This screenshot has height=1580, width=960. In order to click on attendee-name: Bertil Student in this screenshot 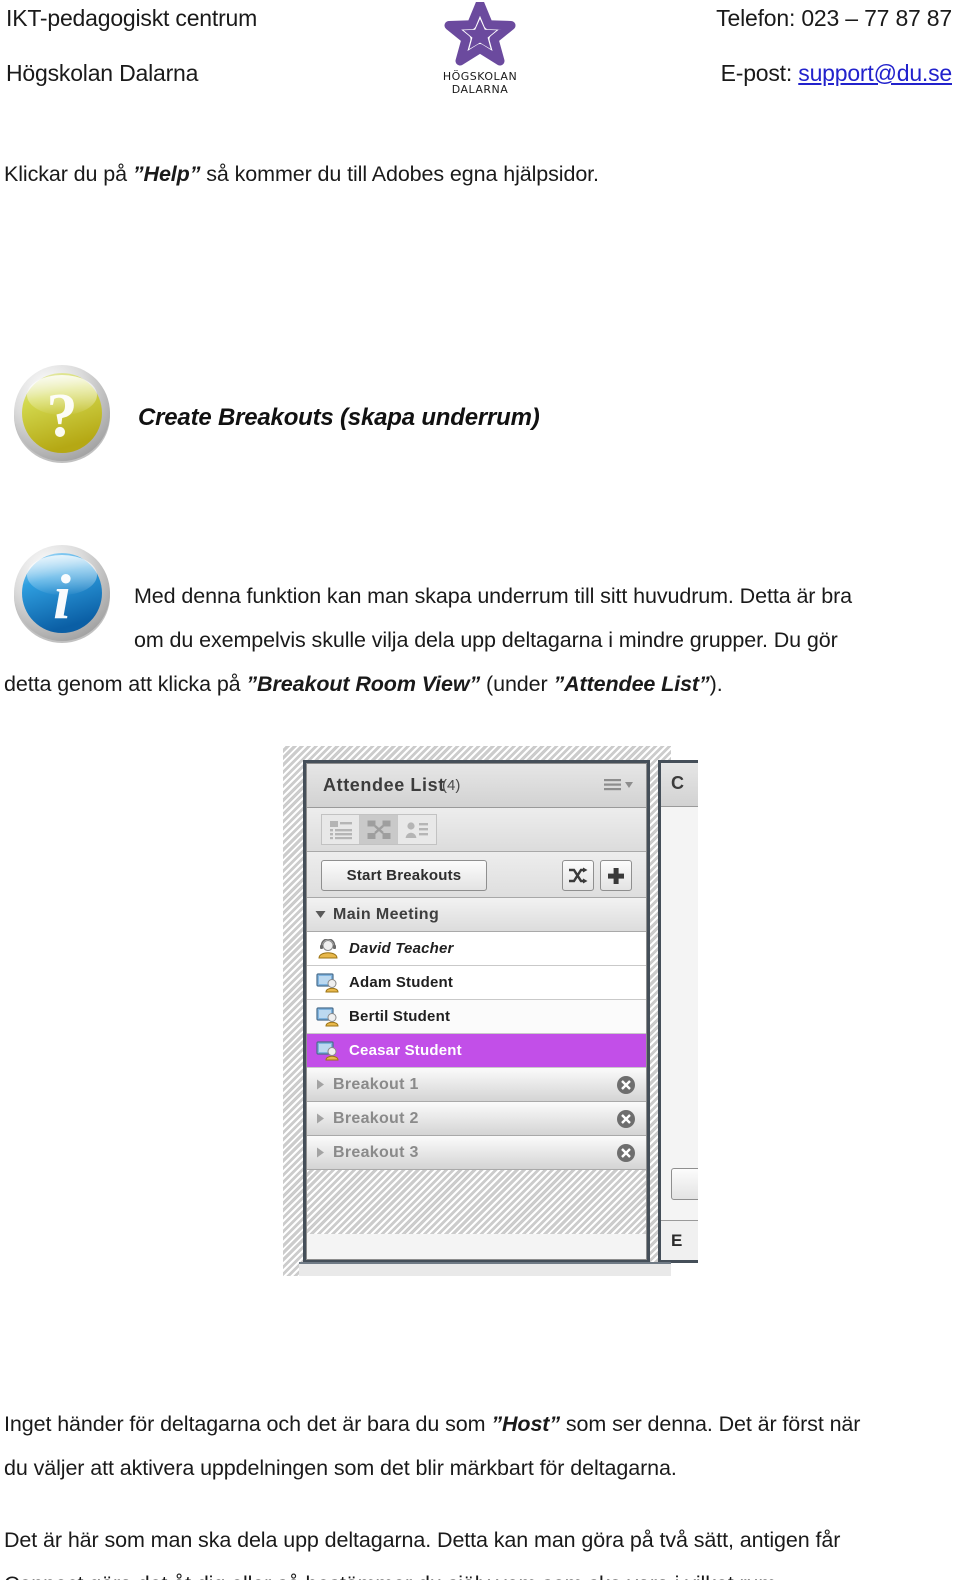, I will do `click(400, 1016)`.